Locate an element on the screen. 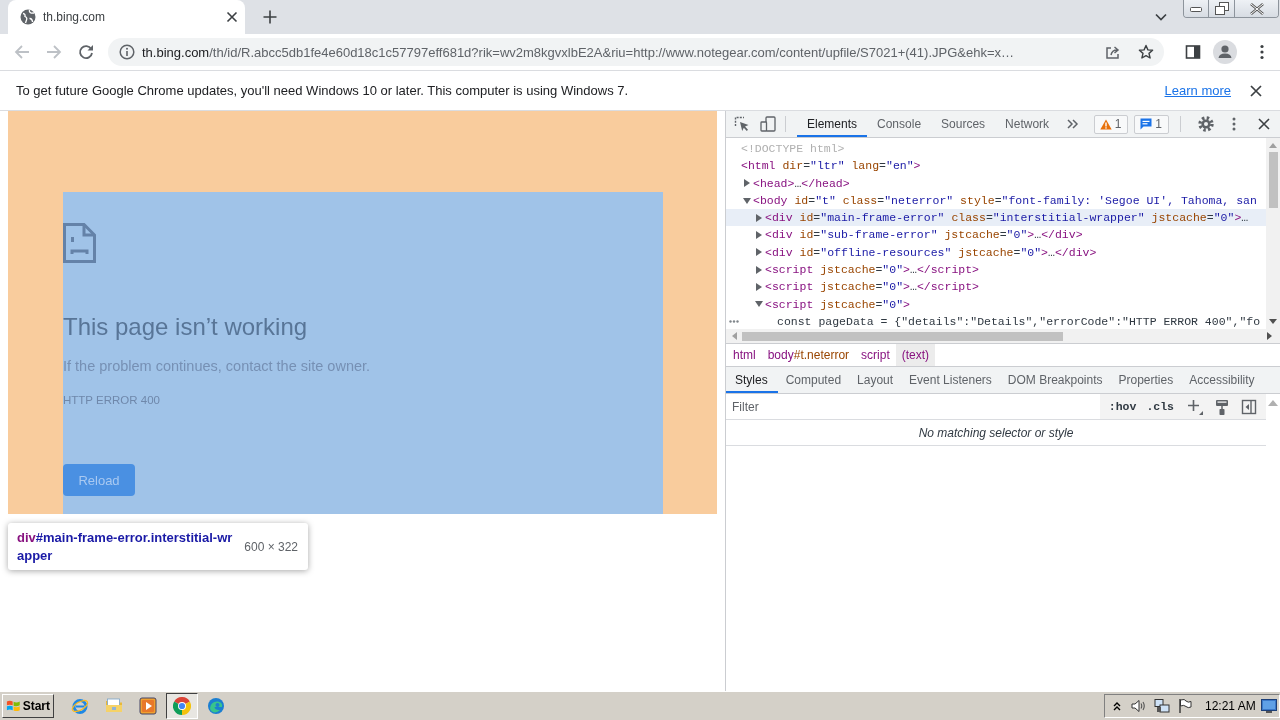 This screenshot has width=1280, height=720. media-play-icon is located at coordinates (148, 706).